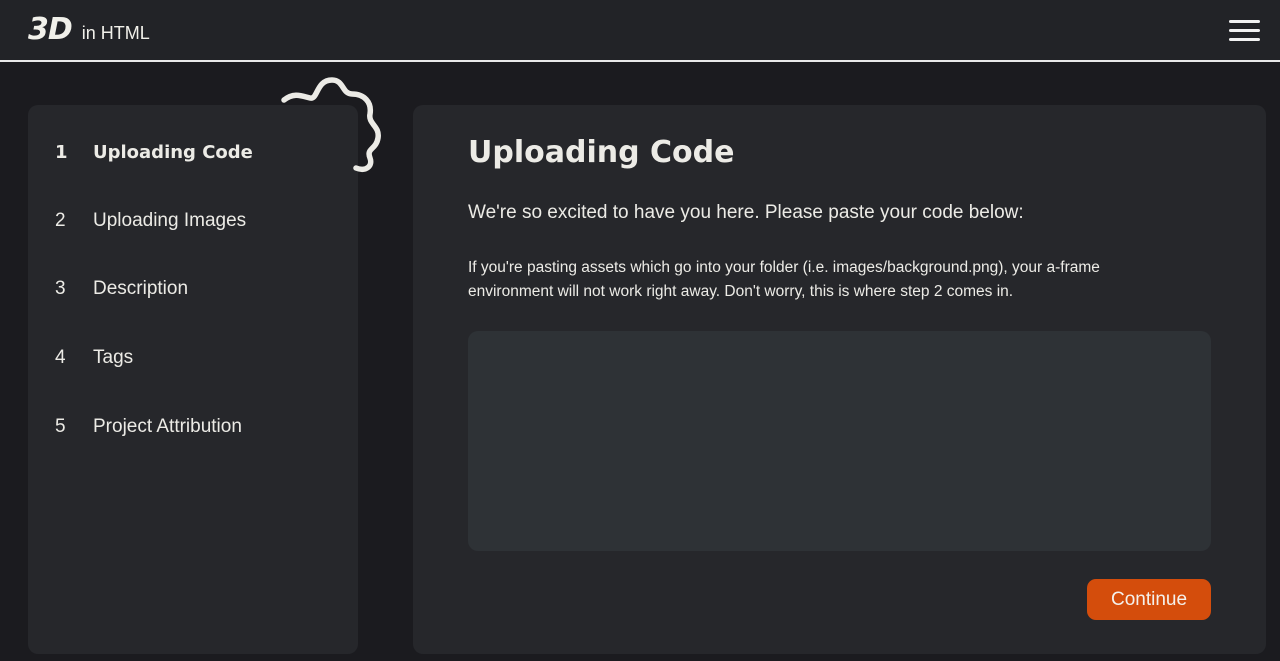 The width and height of the screenshot is (1280, 661). I want to click on step-label: Description, so click(141, 288).